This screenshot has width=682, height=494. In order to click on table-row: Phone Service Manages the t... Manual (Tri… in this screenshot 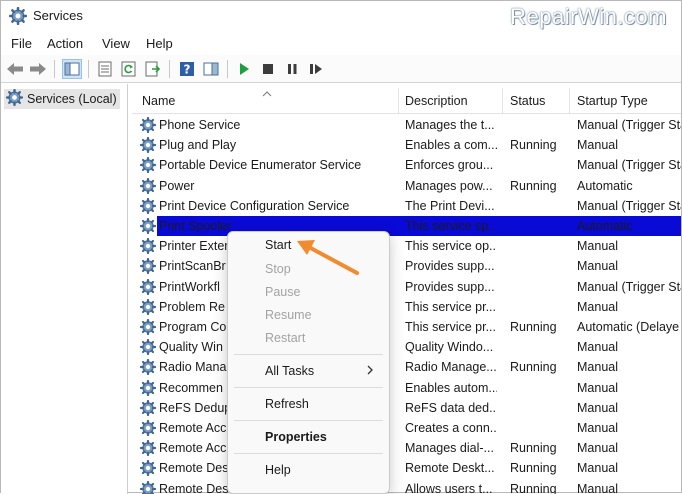, I will do `click(406, 125)`.